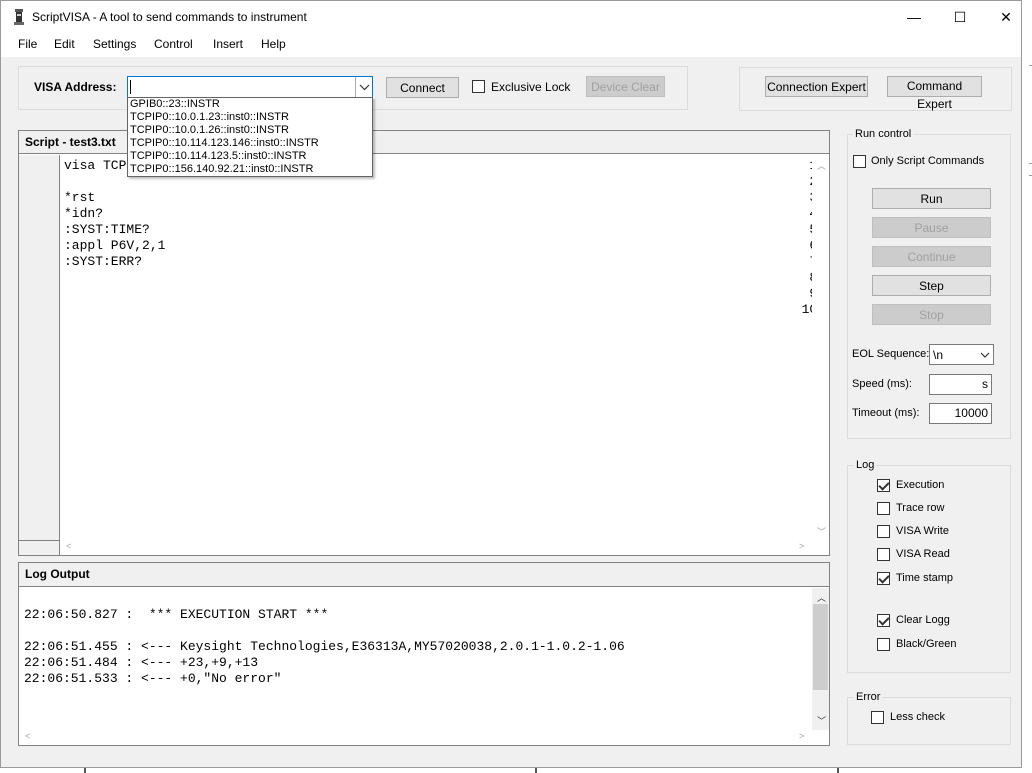 This screenshot has height=773, width=1032. I want to click on script-horizontal-scrollbar: < >, so click(436, 547).